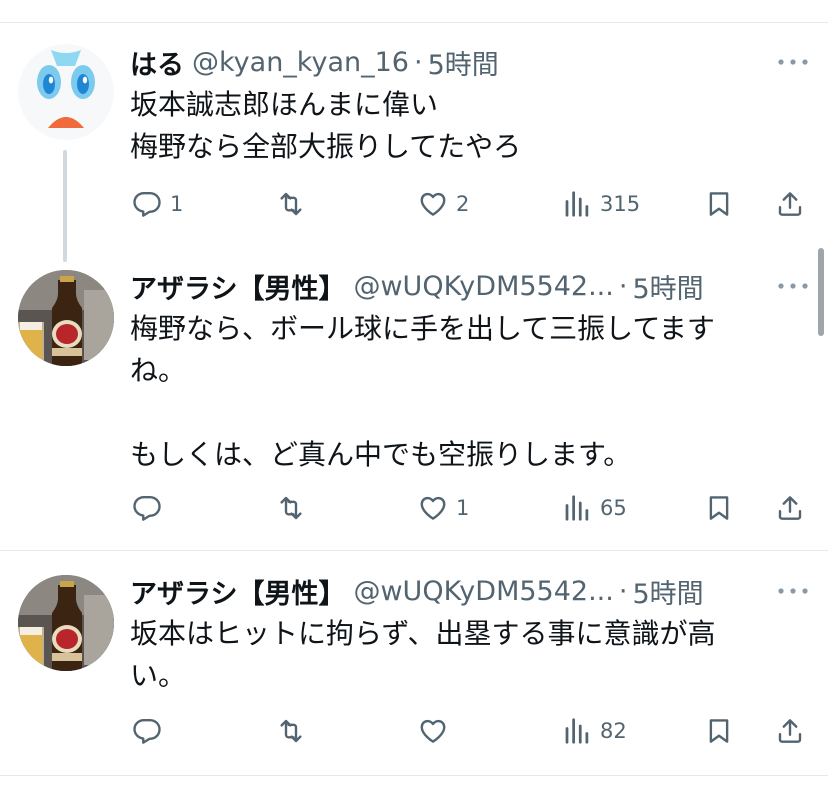  Describe the element at coordinates (65, 206) in the screenshot. I see `thread-line` at that location.